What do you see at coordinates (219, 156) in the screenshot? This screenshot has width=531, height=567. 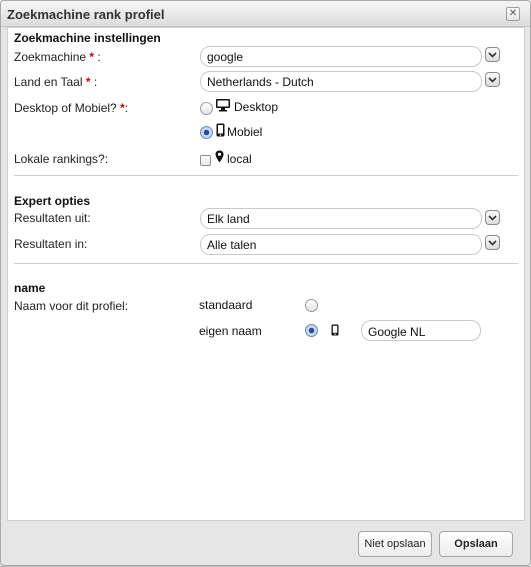 I see `map-pin-icon` at bounding box center [219, 156].